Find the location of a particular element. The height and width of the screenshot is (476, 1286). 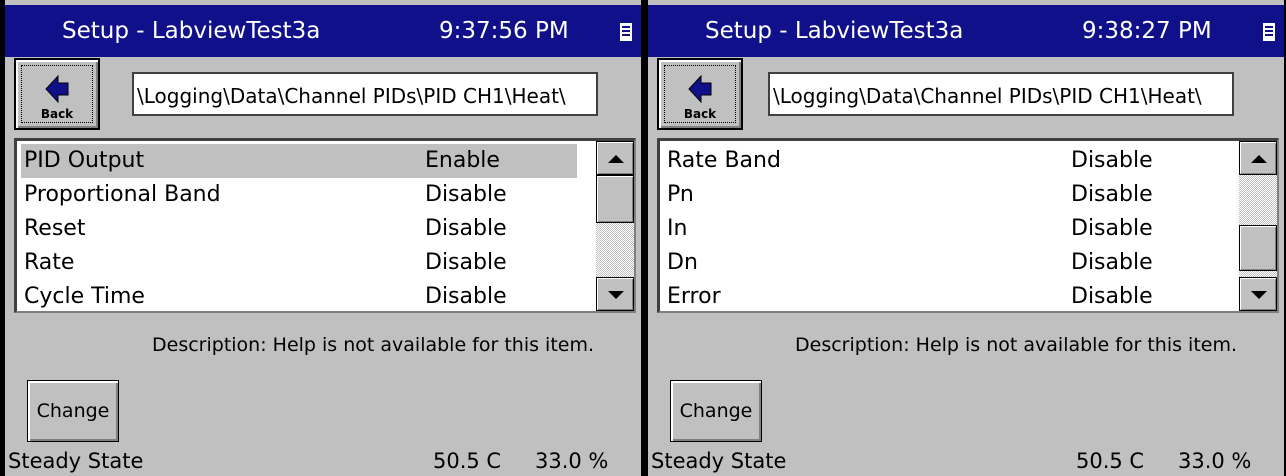

item-name: Pn is located at coordinates (680, 194).